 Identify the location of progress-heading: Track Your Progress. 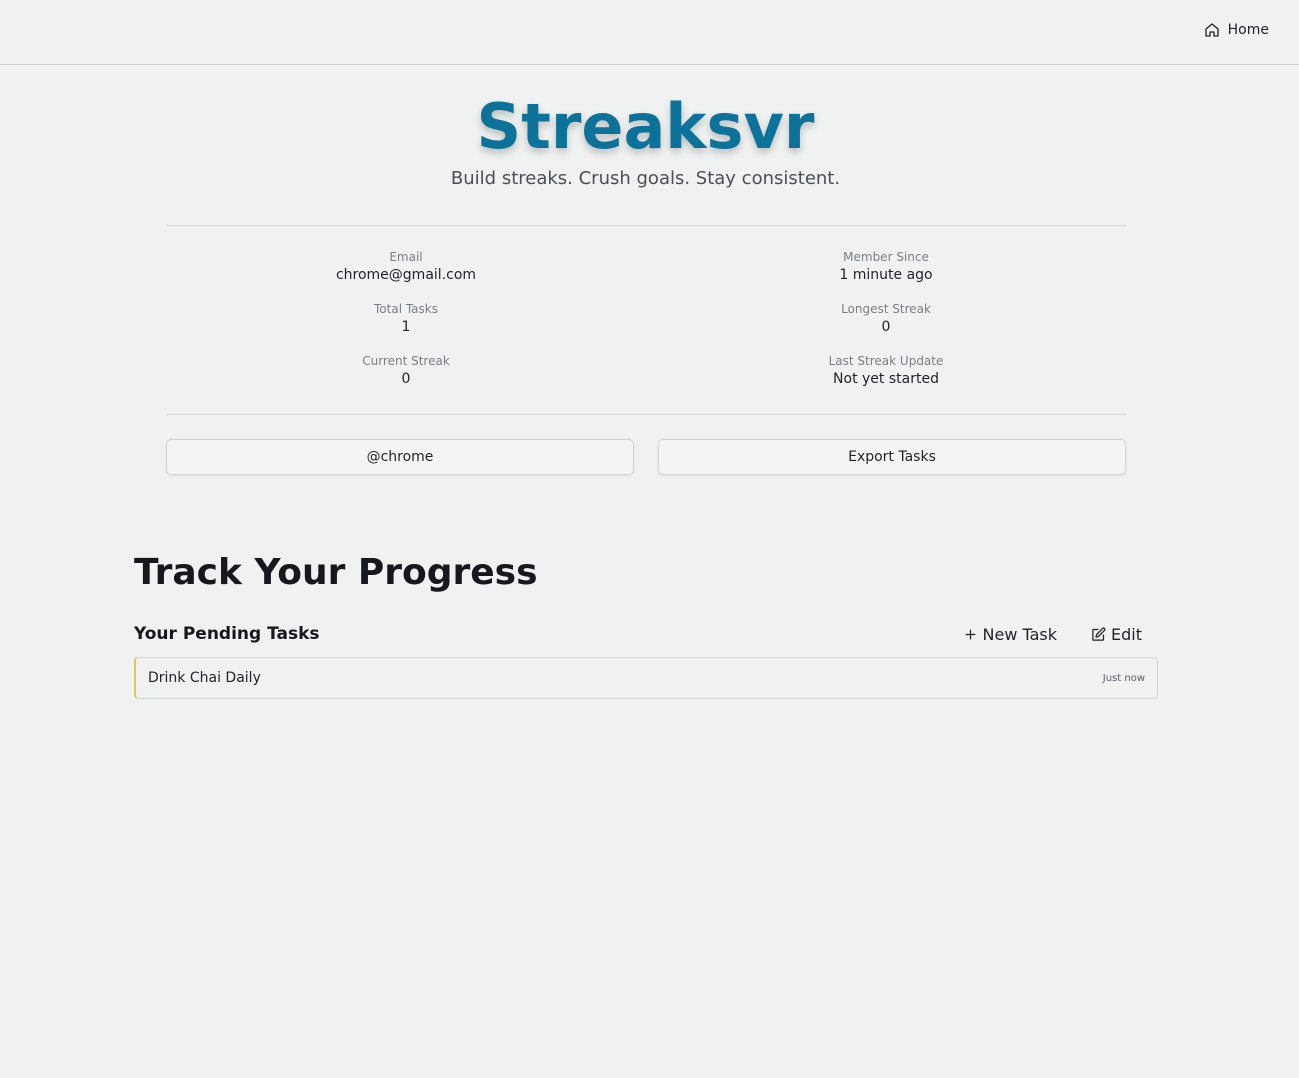
(336, 572).